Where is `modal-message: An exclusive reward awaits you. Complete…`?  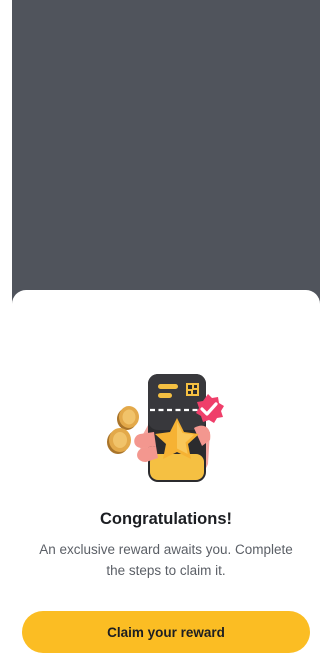 modal-message: An exclusive reward awaits you. Complete… is located at coordinates (166, 560).